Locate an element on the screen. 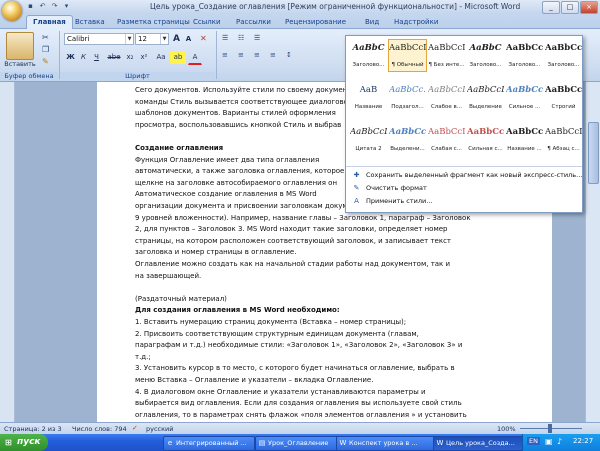 This screenshot has width=600, height=451. font-color-button: A is located at coordinates (195, 58).